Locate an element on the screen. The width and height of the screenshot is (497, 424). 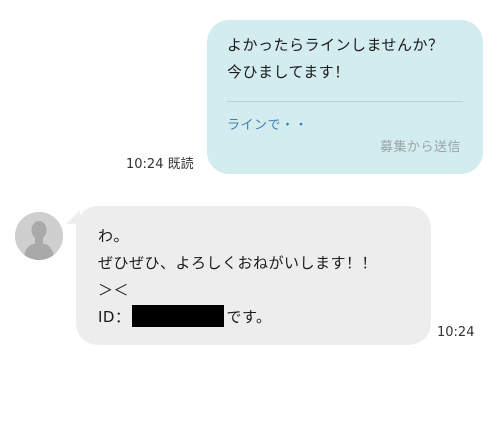
incoming-message-line: ぜひぜひ、よろしくおねがいします！！ is located at coordinates (238, 263).